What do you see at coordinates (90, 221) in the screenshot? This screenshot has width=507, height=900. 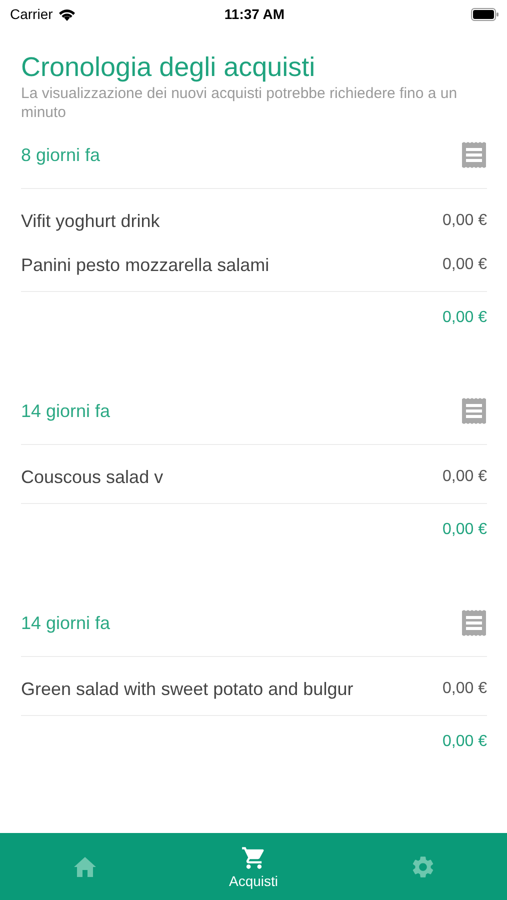 I see `item-name: Vifit yoghurt drink` at bounding box center [90, 221].